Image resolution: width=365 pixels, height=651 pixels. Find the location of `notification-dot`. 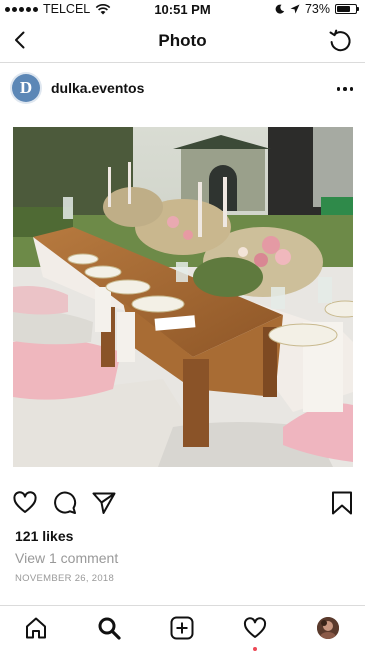

notification-dot is located at coordinates (255, 649).